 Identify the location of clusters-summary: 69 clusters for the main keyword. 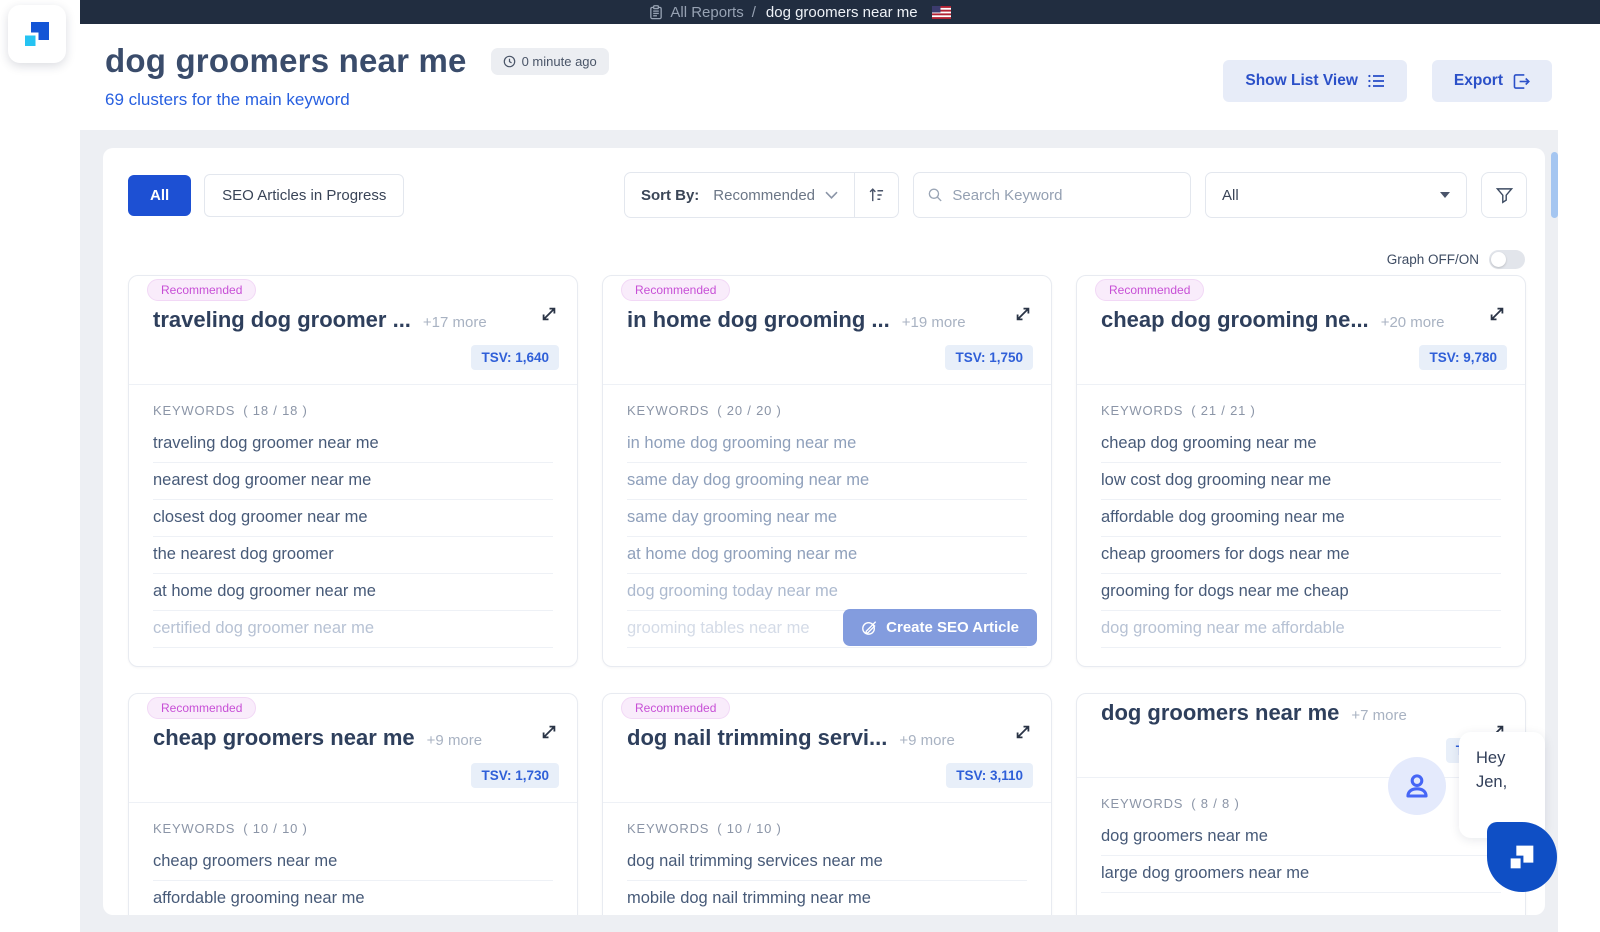
(227, 99).